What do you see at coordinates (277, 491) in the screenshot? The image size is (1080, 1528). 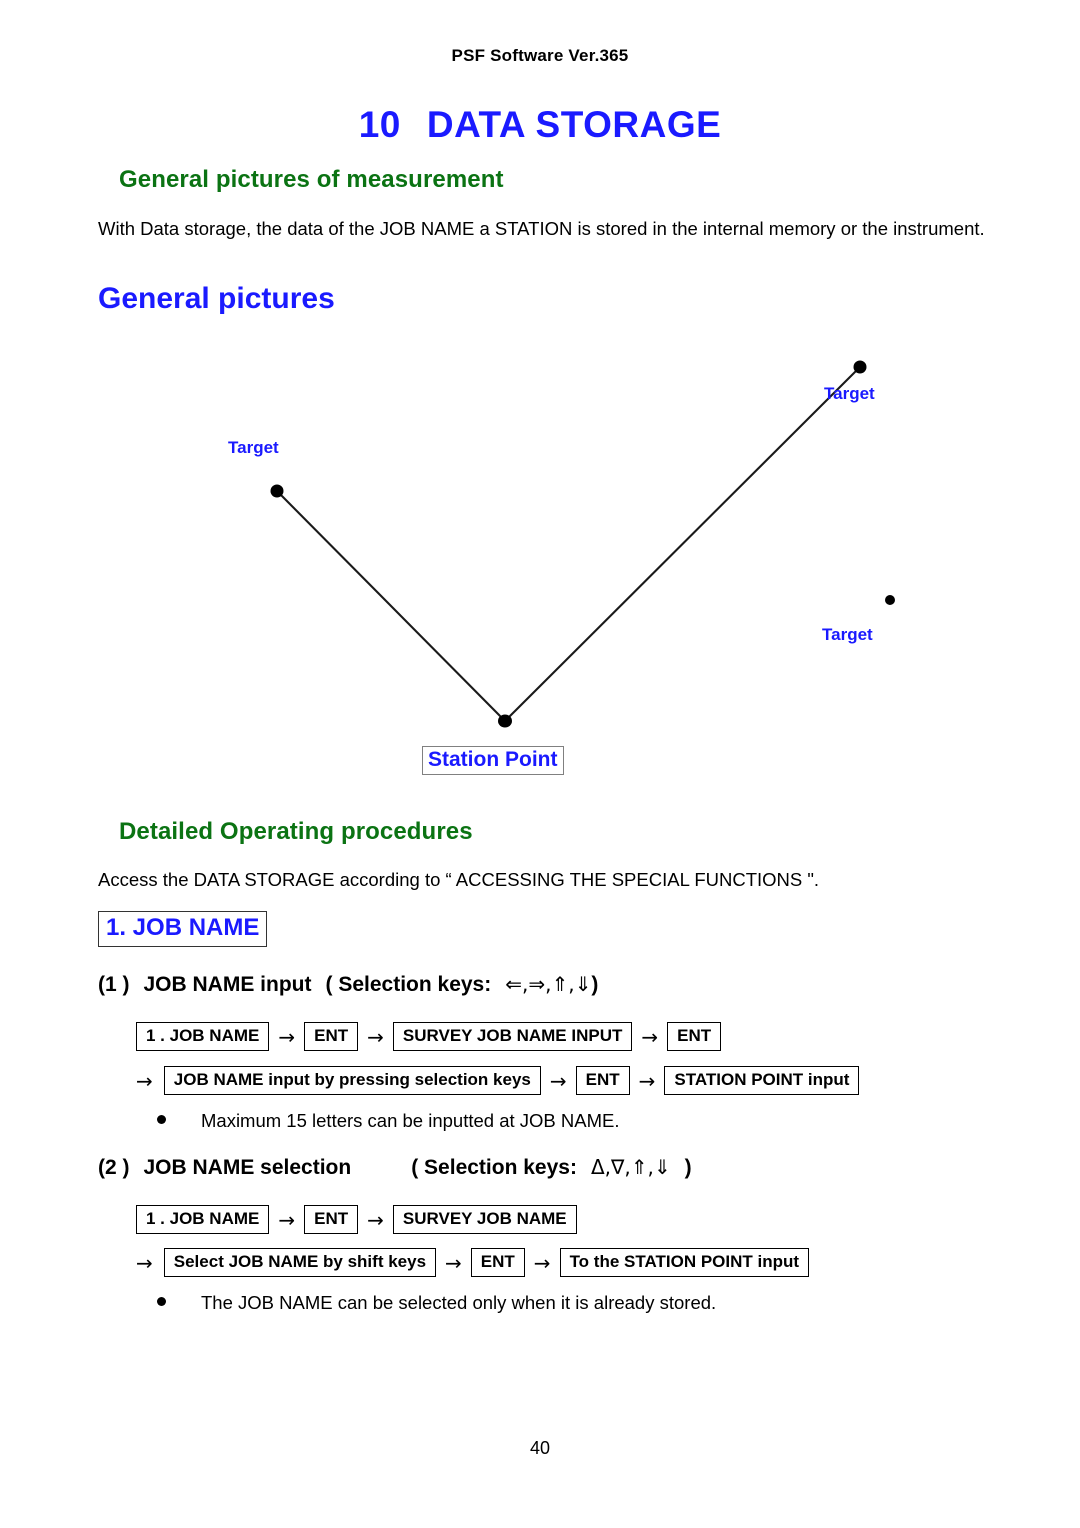 I see `diagram-point-target-left` at bounding box center [277, 491].